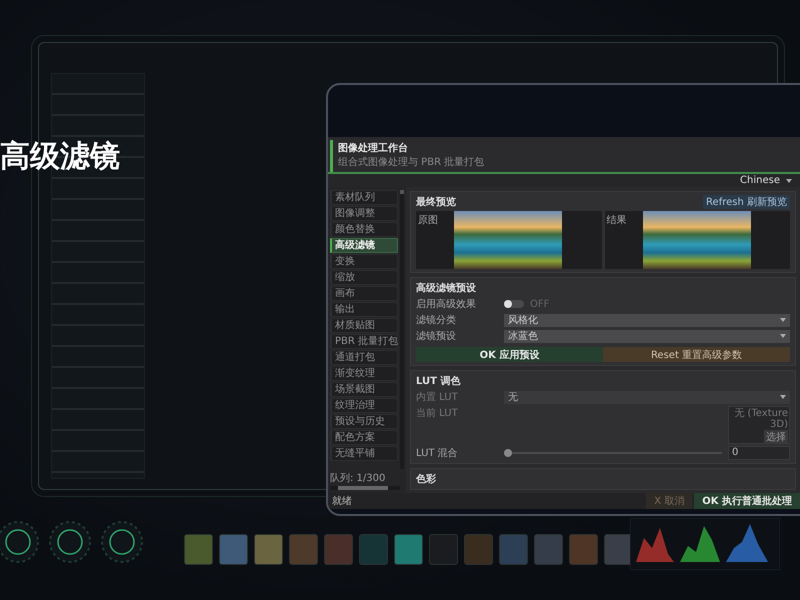 This screenshot has height=600, width=800. What do you see at coordinates (364, 213) in the screenshot?
I see `sidebar-item: 图像调整` at bounding box center [364, 213].